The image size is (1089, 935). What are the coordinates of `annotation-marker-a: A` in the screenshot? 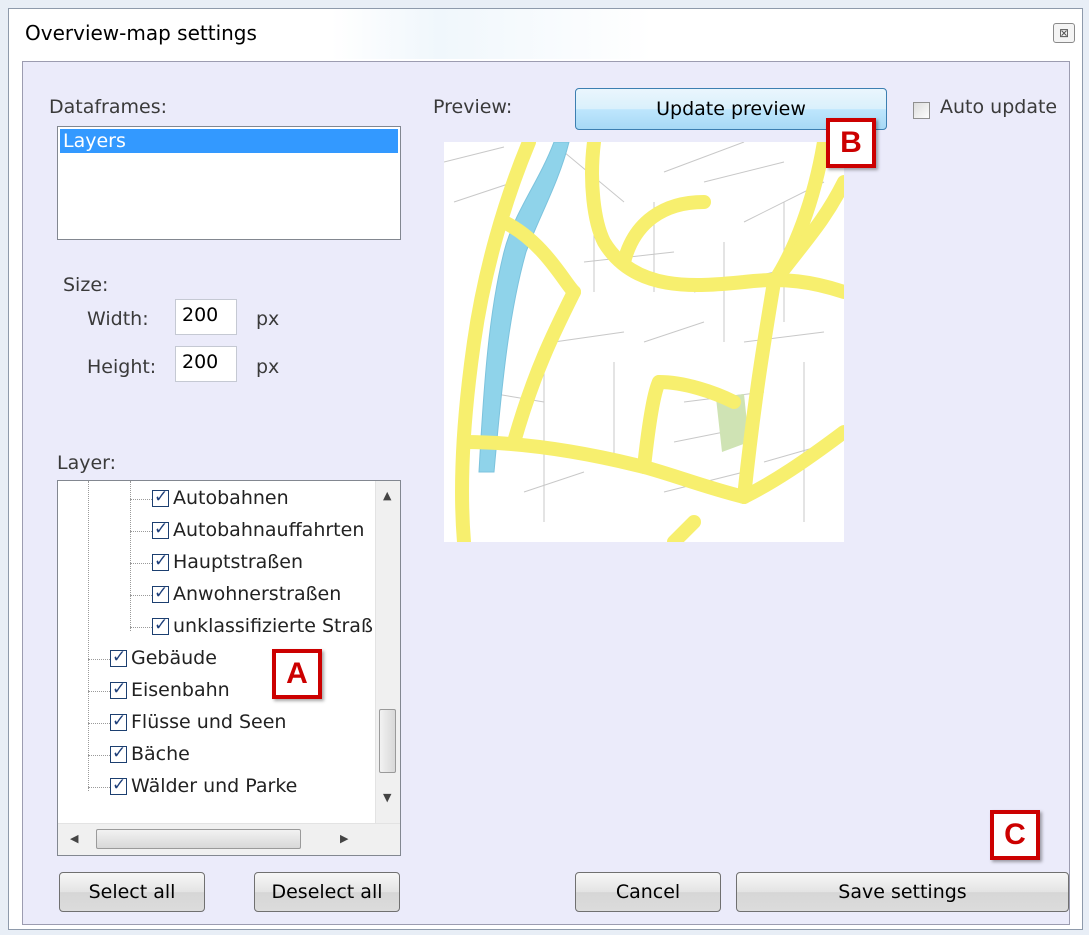 It's located at (297, 674).